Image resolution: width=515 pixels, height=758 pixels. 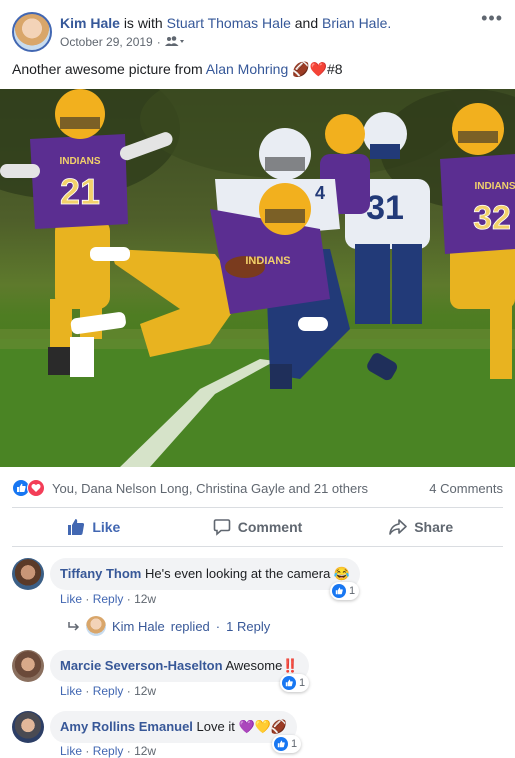 What do you see at coordinates (36, 488) in the screenshot?
I see `love-reaction-icon` at bounding box center [36, 488].